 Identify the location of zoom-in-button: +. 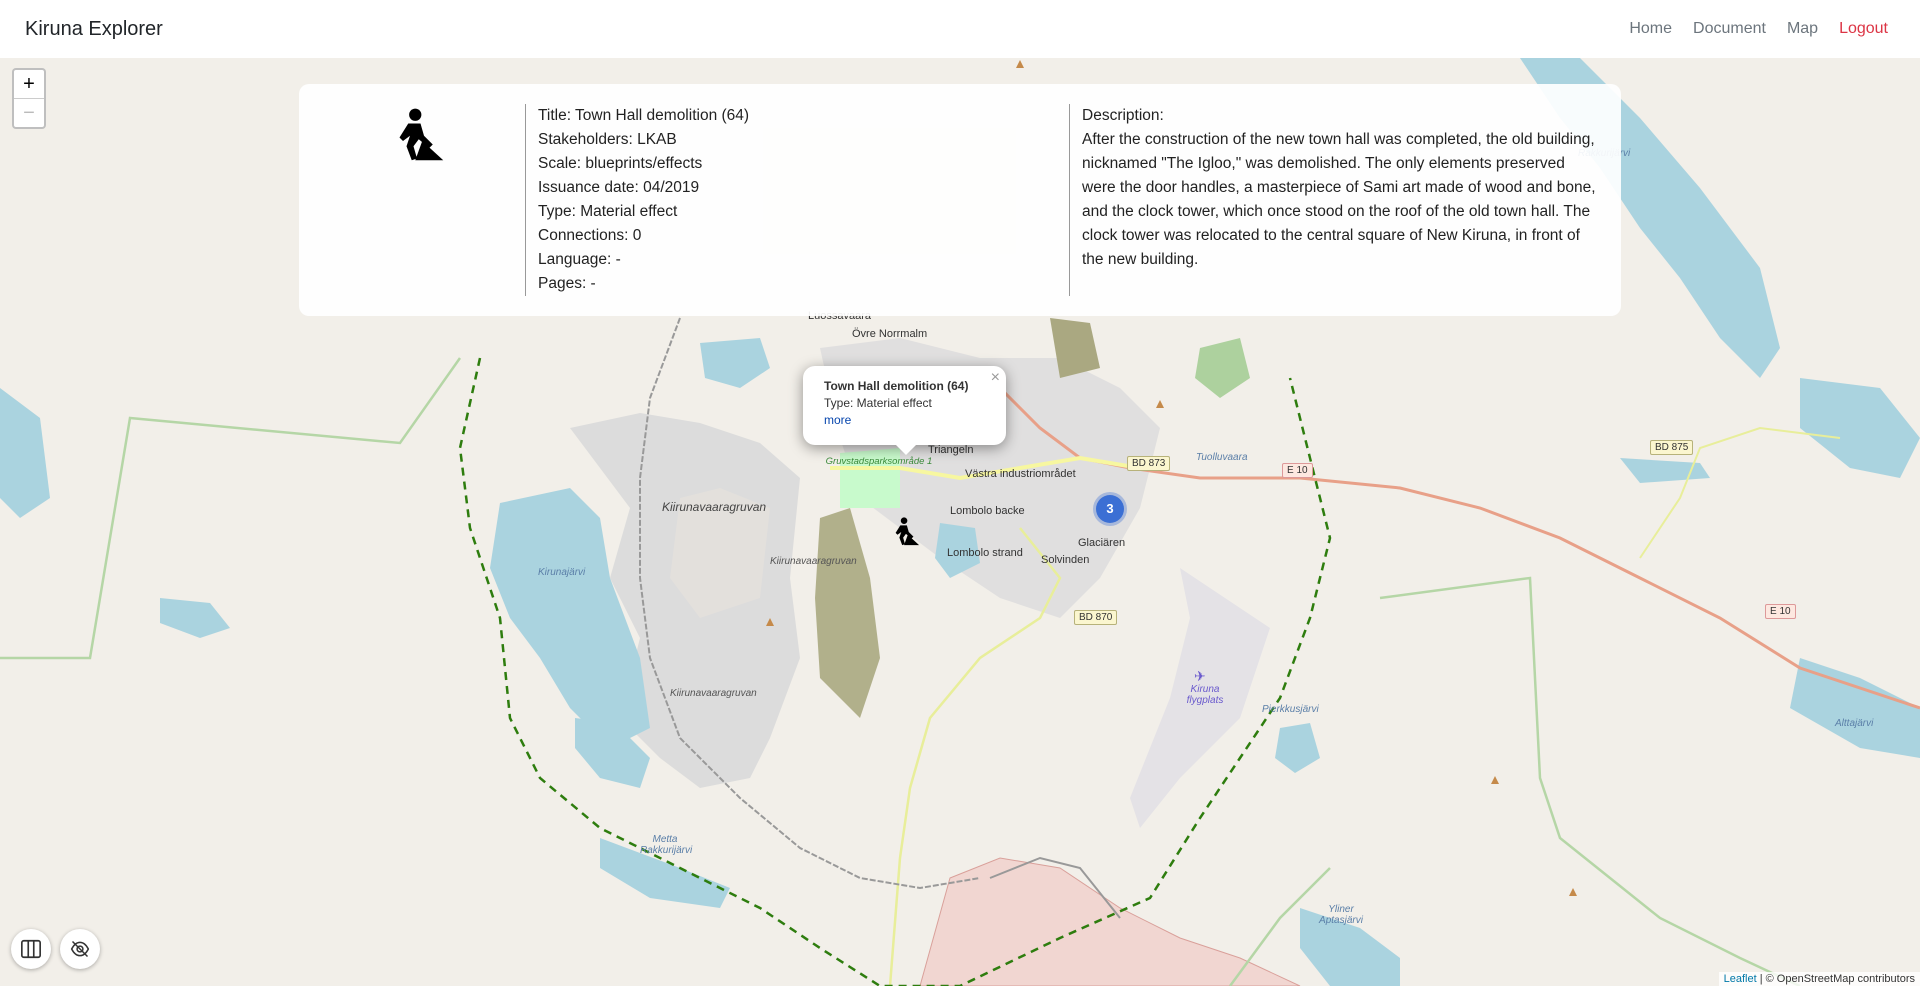
(29, 84).